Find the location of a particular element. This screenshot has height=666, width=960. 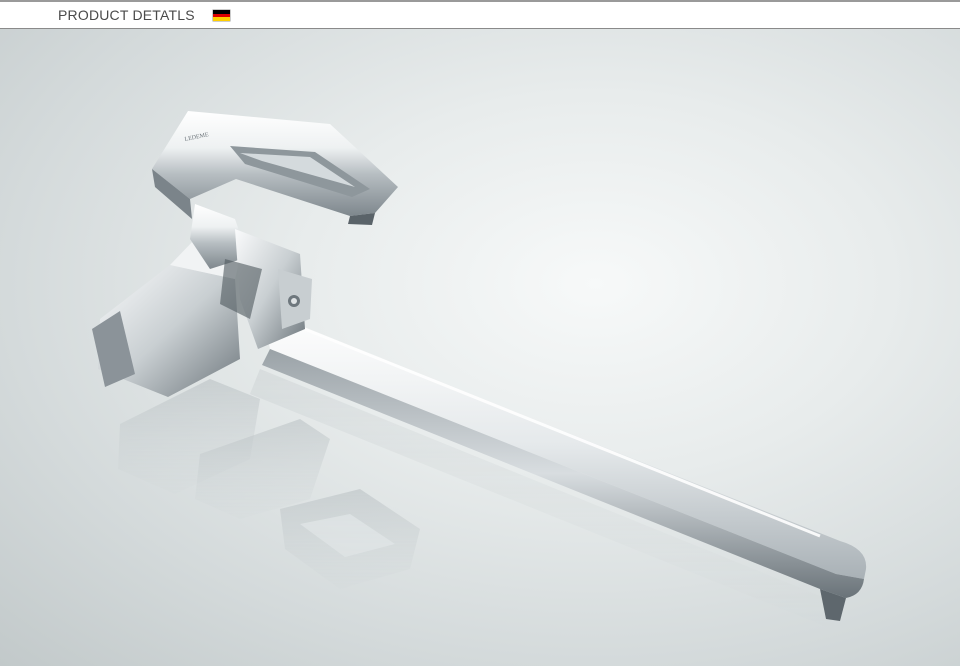

flag-stripe-gold is located at coordinates (221, 19).